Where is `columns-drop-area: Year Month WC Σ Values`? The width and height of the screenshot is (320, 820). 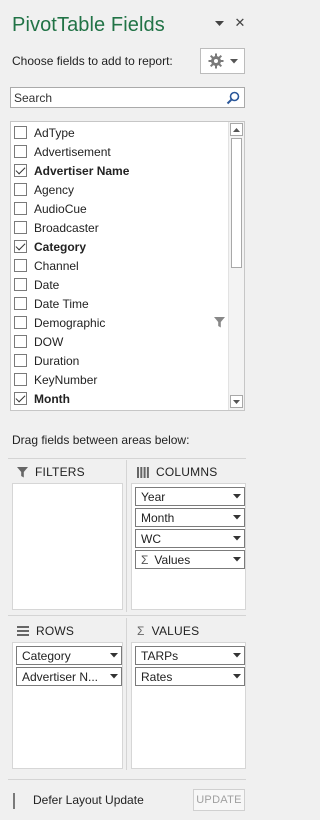
columns-drop-area: Year Month WC Σ Values is located at coordinates (188, 546).